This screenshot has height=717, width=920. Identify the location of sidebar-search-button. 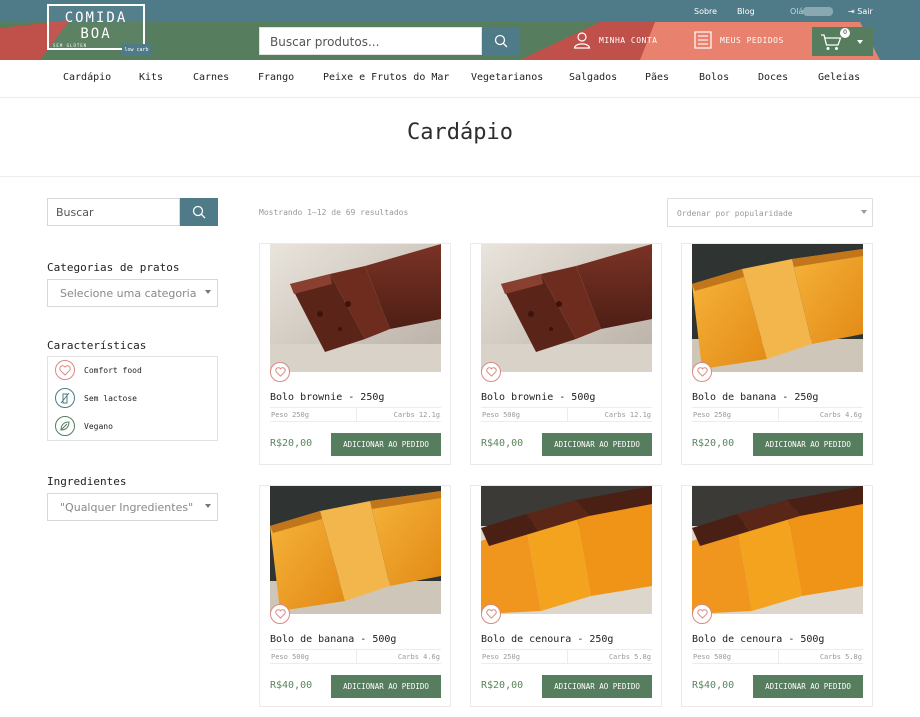
(199, 212).